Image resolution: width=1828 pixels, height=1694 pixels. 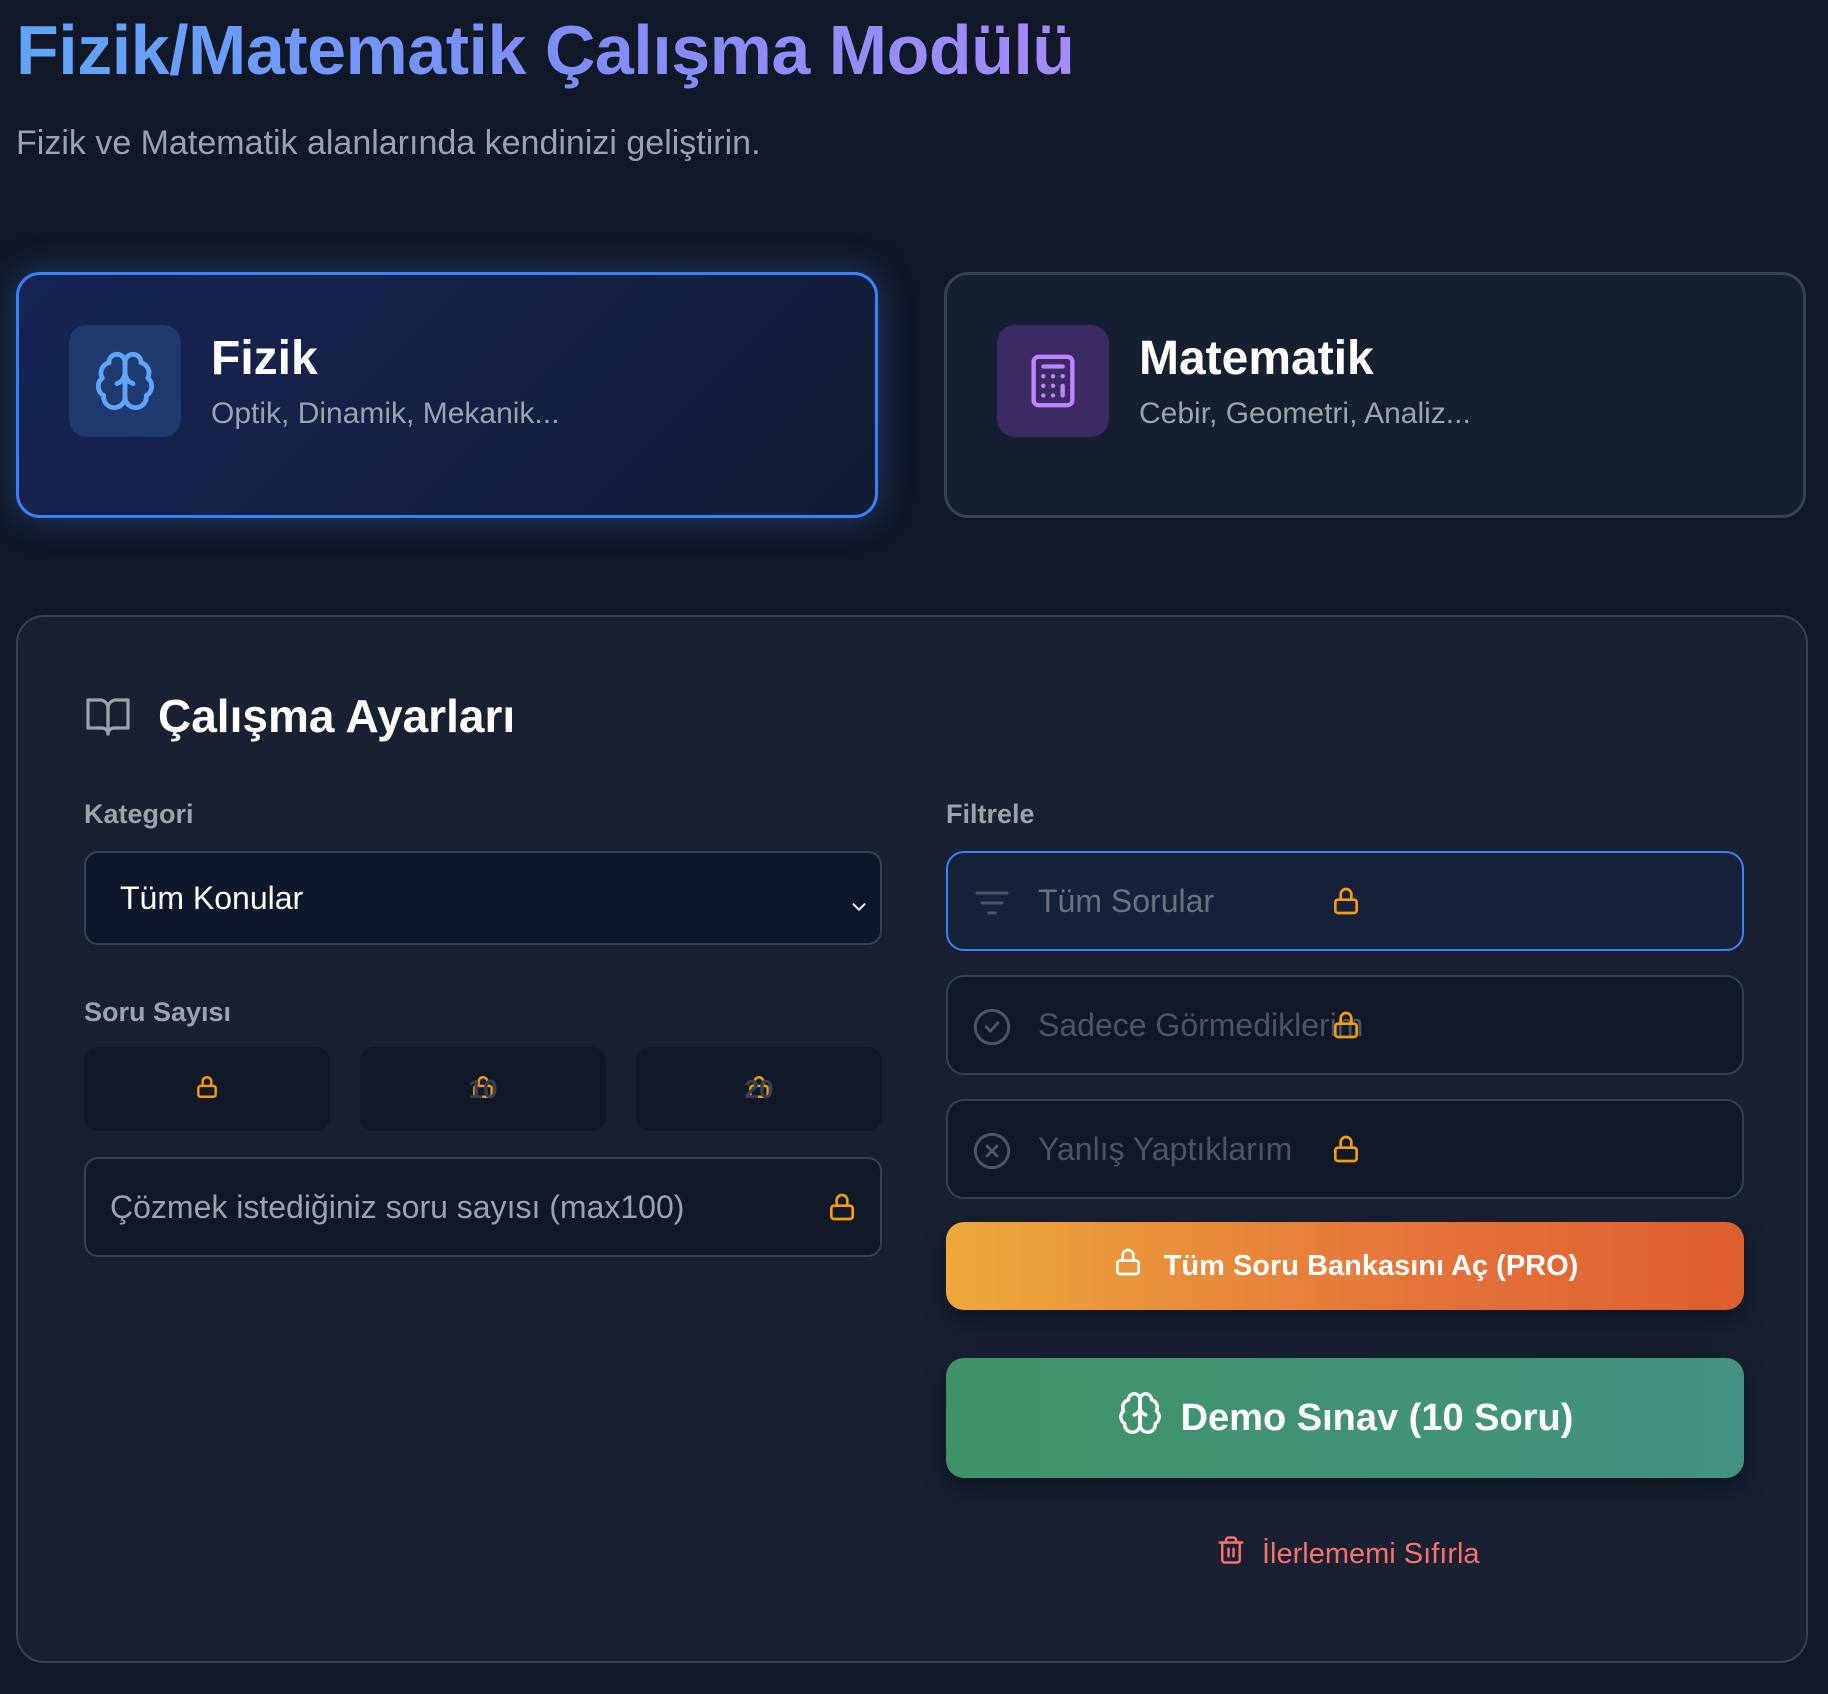 I want to click on unlock-pro-label: Tüm Soru Bankasını Aç (PRO), so click(x=1371, y=1265).